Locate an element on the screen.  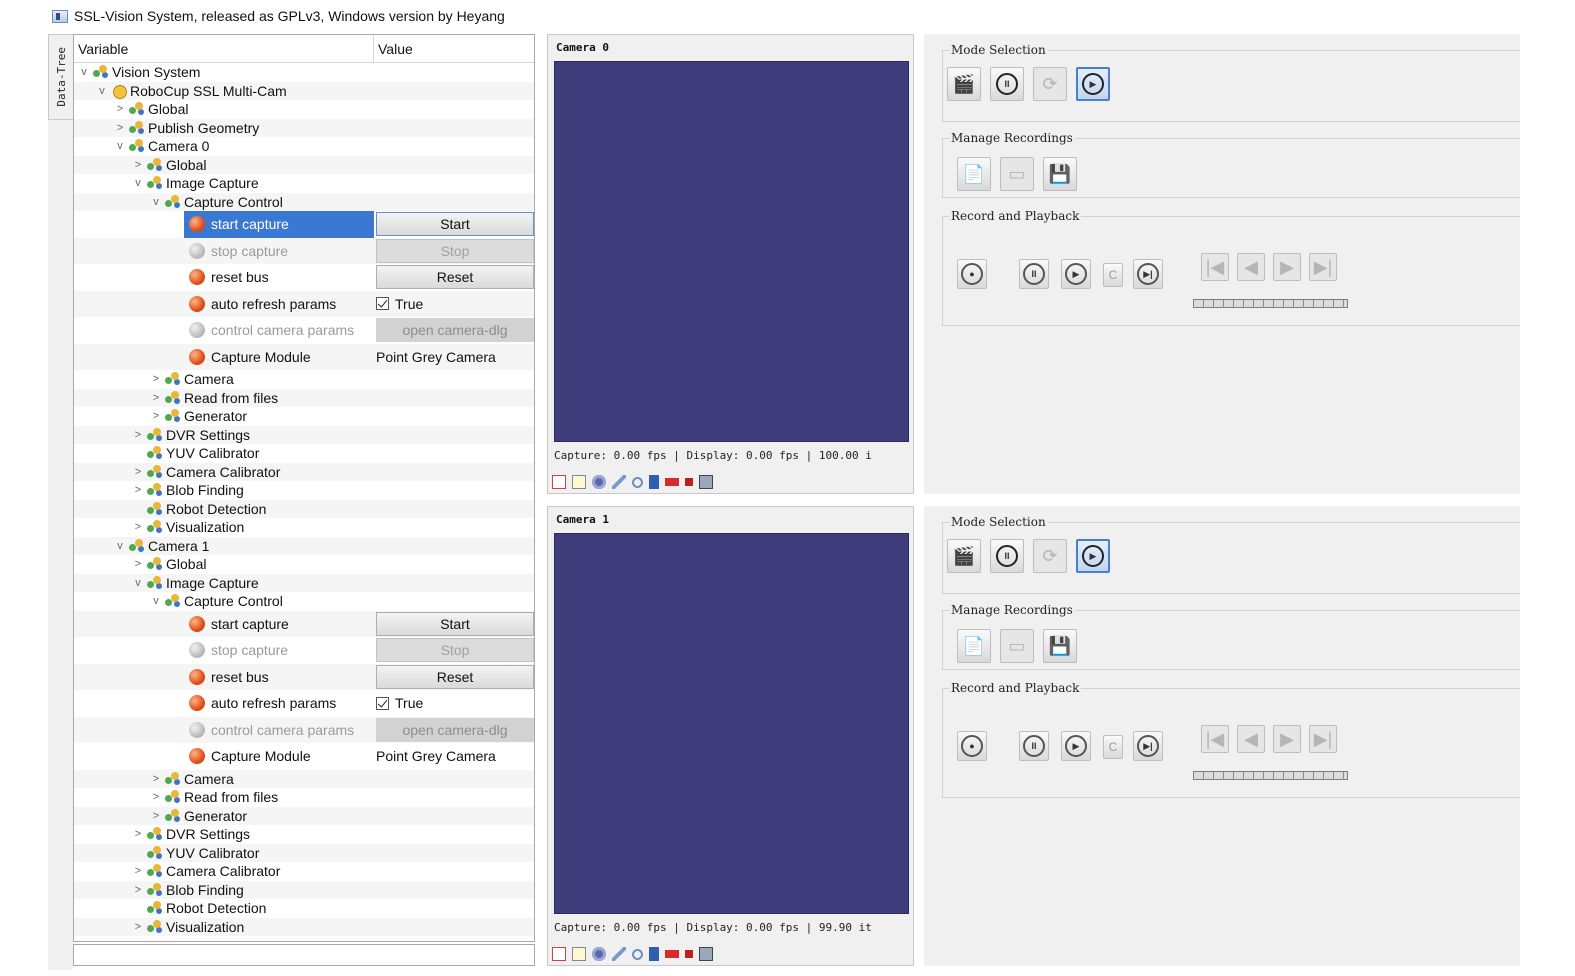
tree-row: v Camera 0 is located at coordinates (304, 146).